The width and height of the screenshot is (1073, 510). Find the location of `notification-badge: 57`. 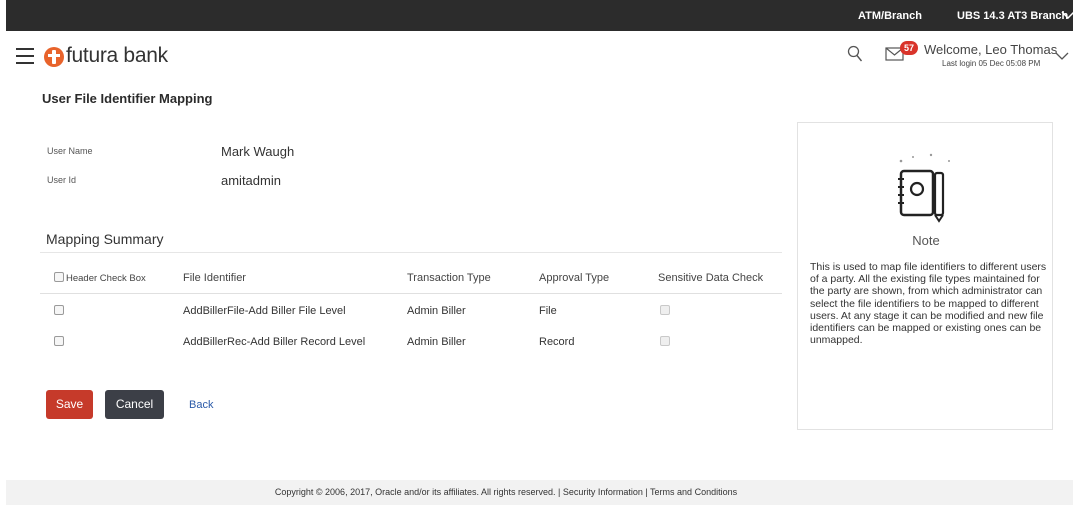

notification-badge: 57 is located at coordinates (909, 48).